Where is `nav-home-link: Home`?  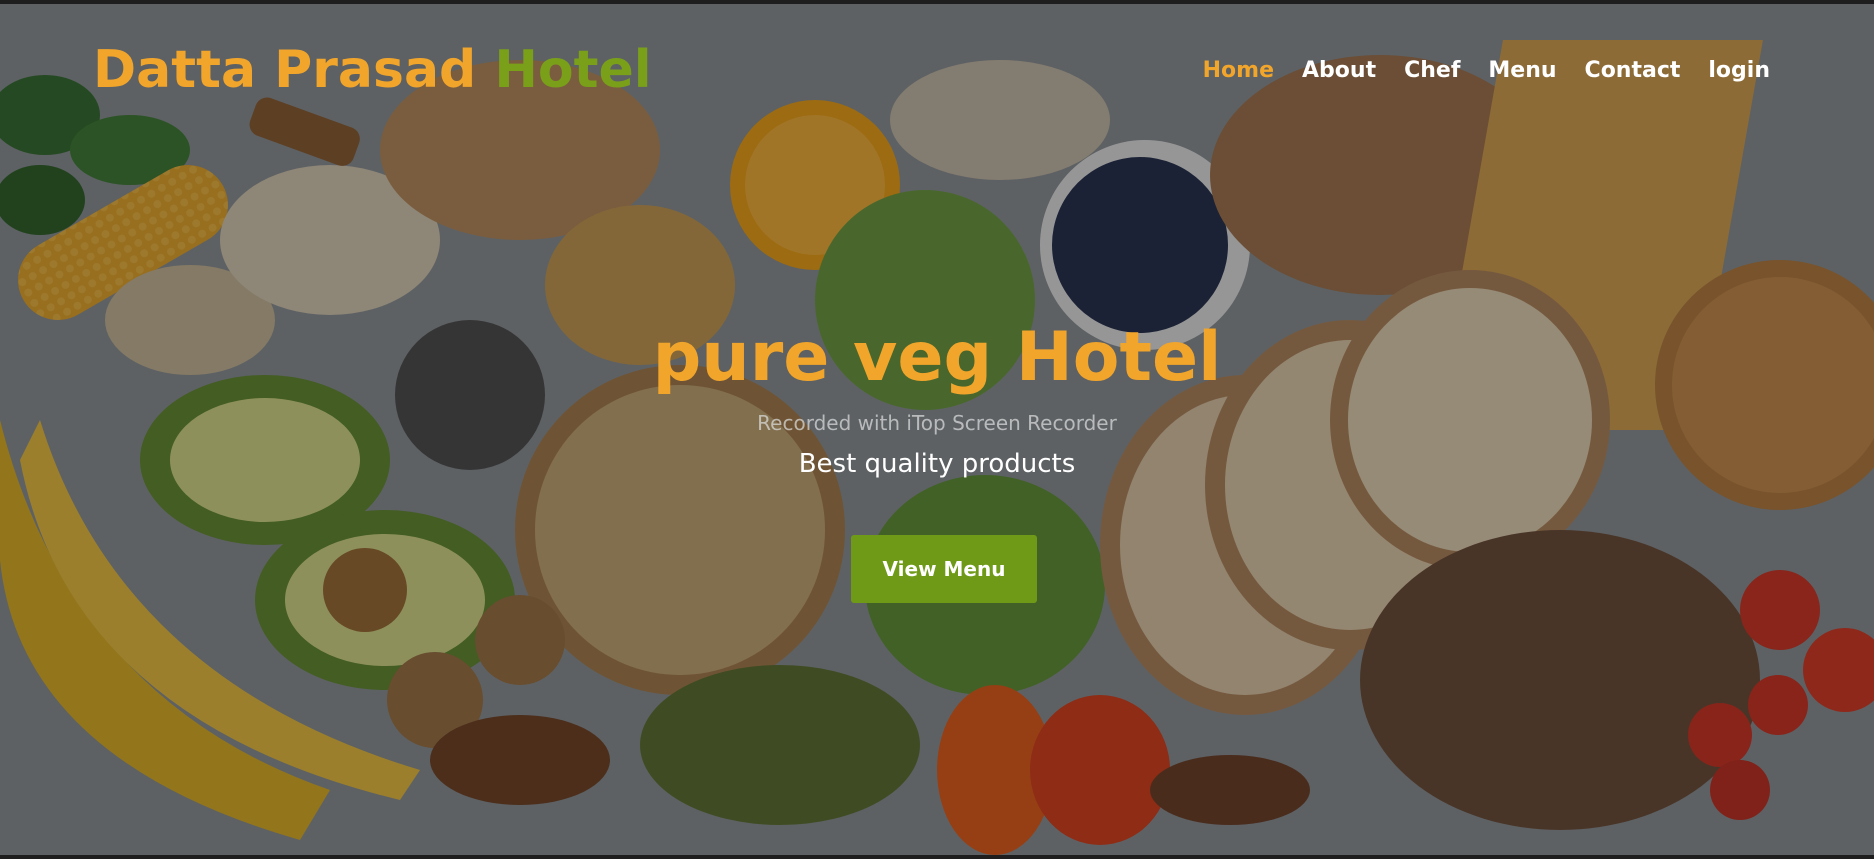 nav-home-link: Home is located at coordinates (1238, 70).